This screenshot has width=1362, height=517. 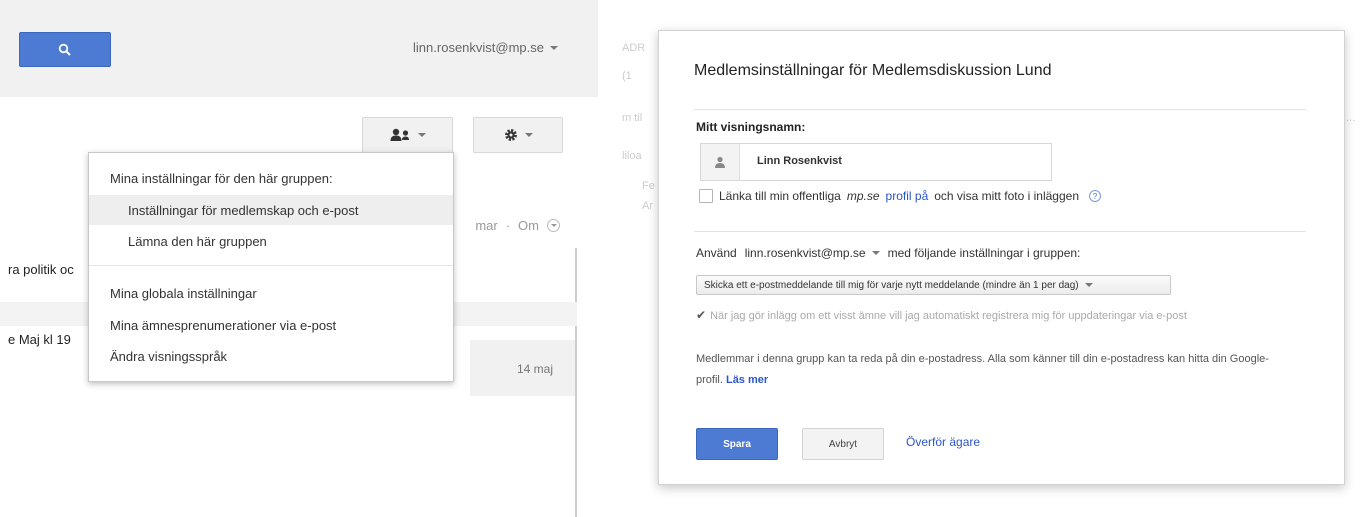 What do you see at coordinates (478, 47) in the screenshot?
I see `account-email: linn.rosenkvist@mp.se` at bounding box center [478, 47].